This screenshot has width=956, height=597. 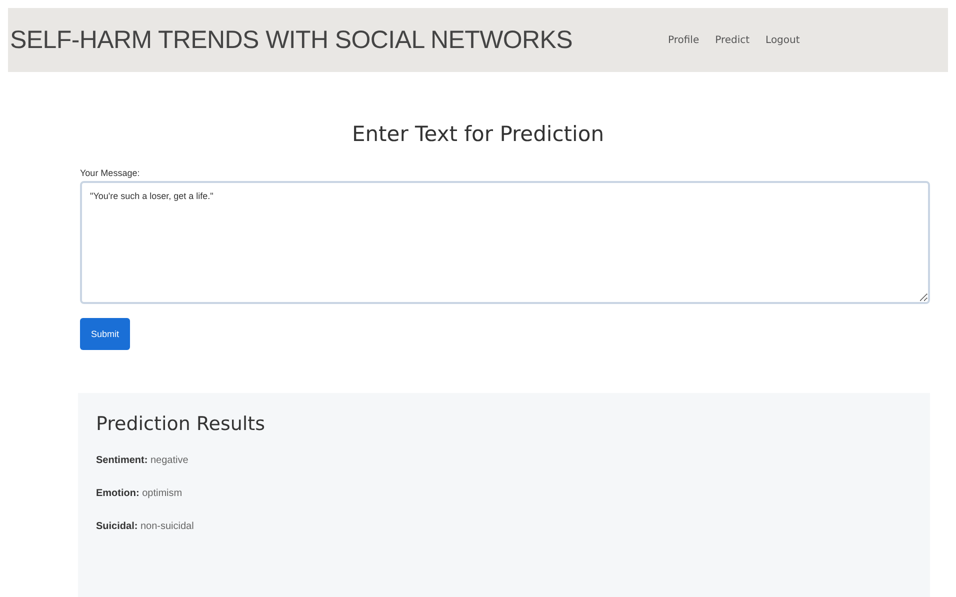 I want to click on site-title: SELF-HARM TRENDS WITH SOCIAL NETWORKS, so click(x=292, y=40).